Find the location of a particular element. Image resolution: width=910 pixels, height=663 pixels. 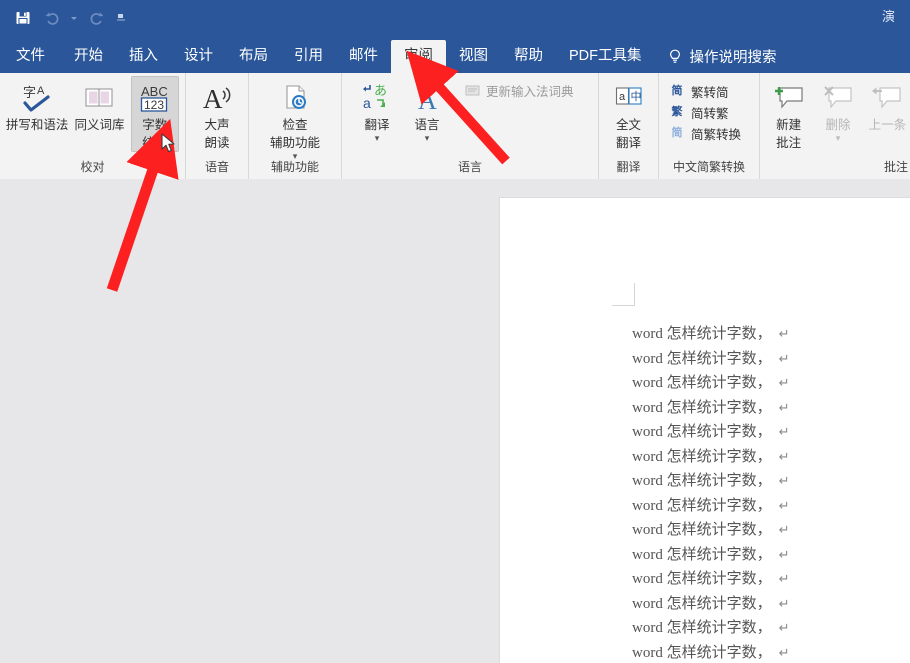

translate-button: あ a 翻译 ▾ is located at coordinates (377, 113).